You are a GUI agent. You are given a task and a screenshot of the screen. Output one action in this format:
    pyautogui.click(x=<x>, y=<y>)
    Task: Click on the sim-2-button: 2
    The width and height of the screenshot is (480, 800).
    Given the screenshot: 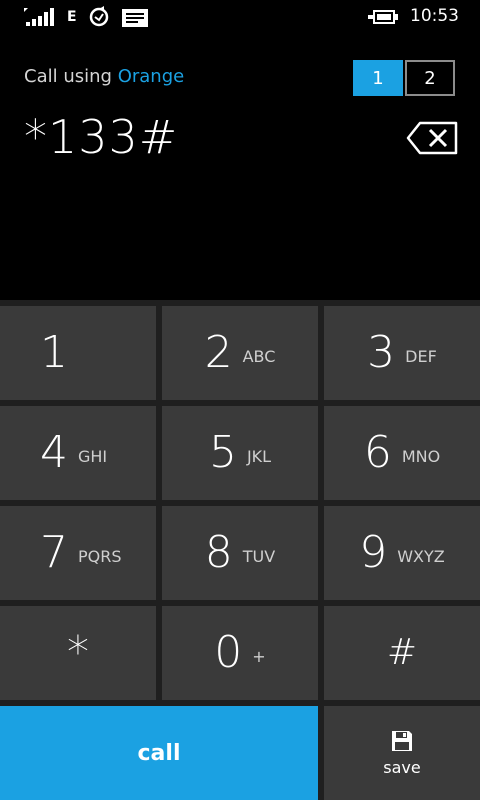 What is the action you would take?
    pyautogui.click(x=430, y=78)
    